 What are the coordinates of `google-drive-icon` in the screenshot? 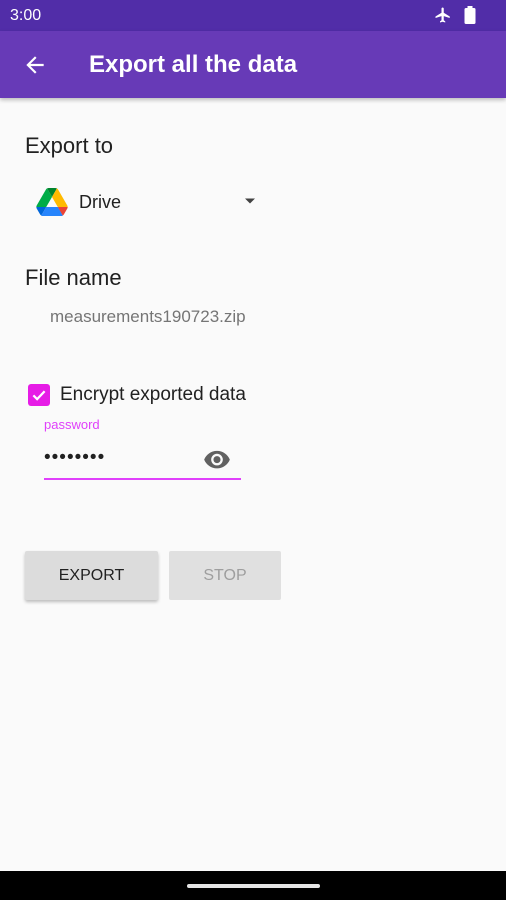 It's located at (52, 202).